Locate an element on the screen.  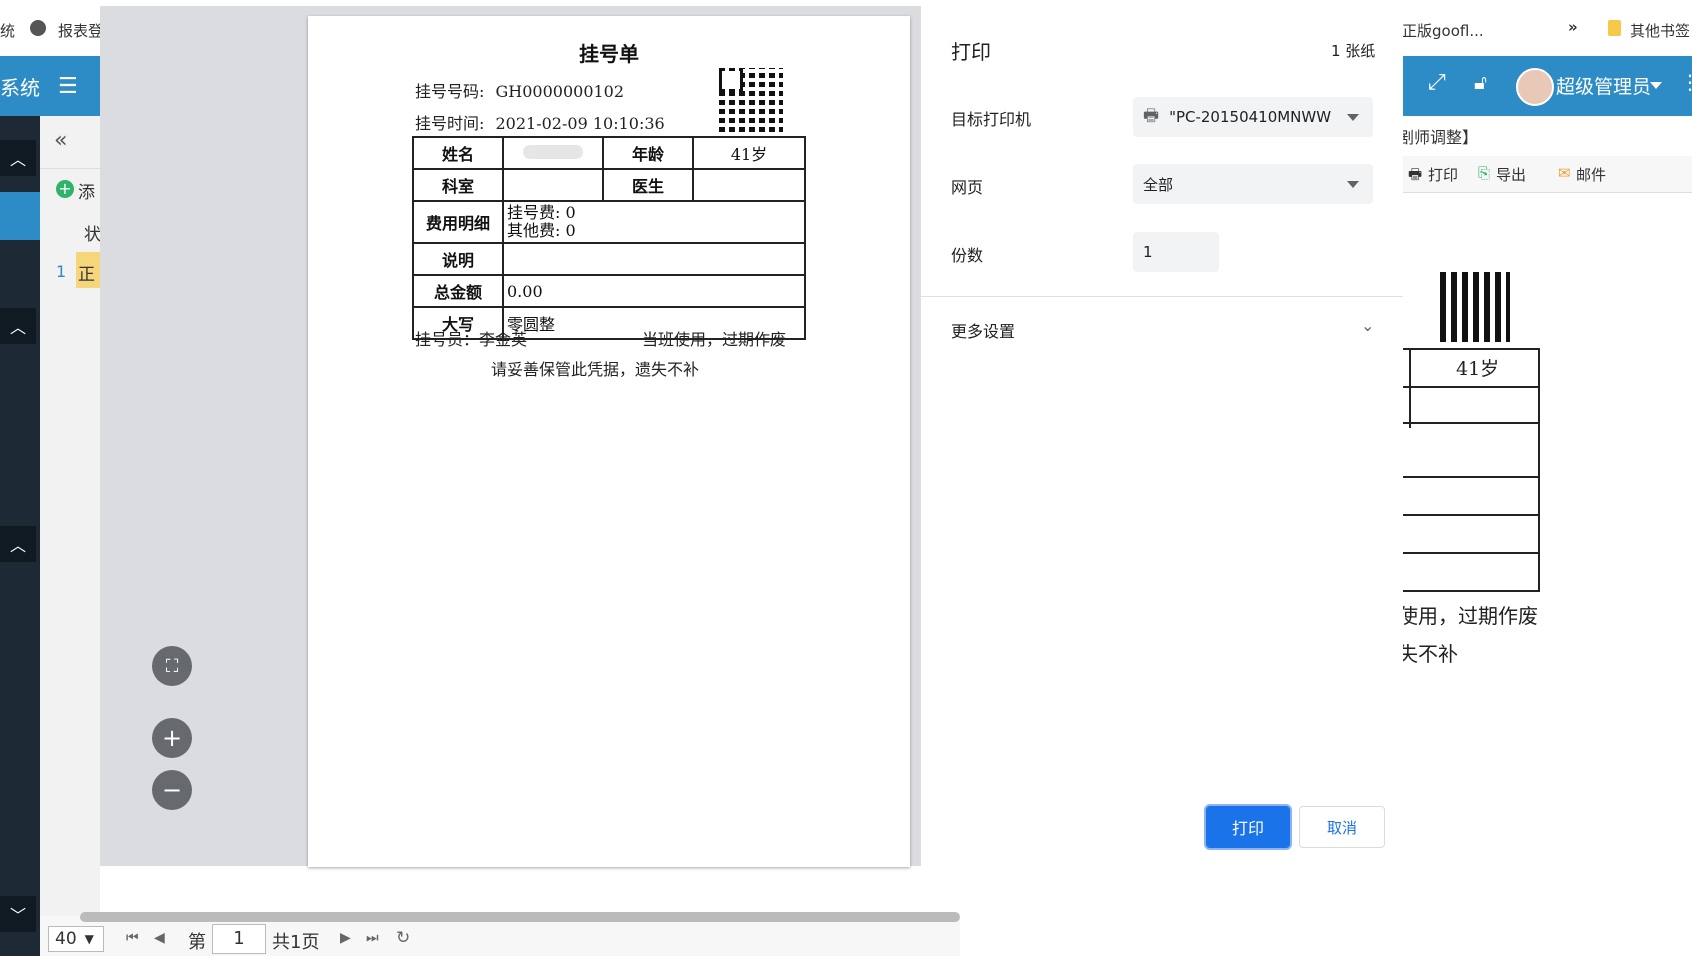
table-row: 姓名 年龄 41岁 is located at coordinates (609, 153).